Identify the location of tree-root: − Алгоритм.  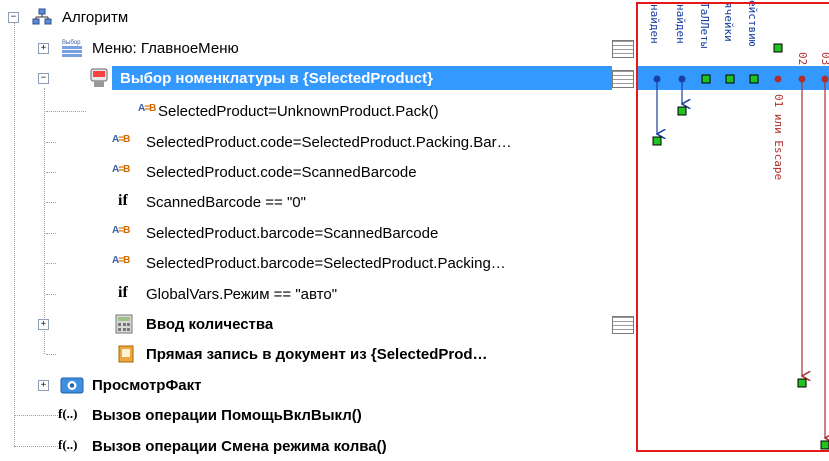
(319, 17).